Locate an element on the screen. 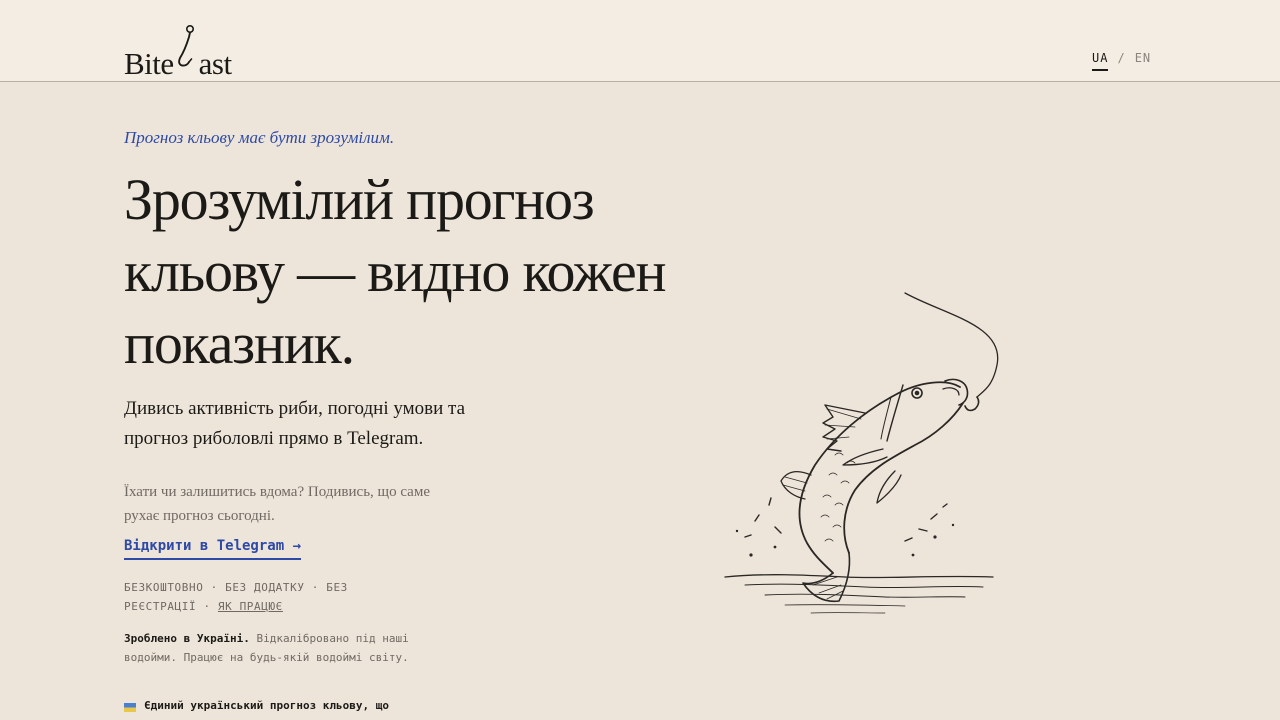 This screenshot has width=1280, height=720. fishing-hook-icon is located at coordinates (187, 52).